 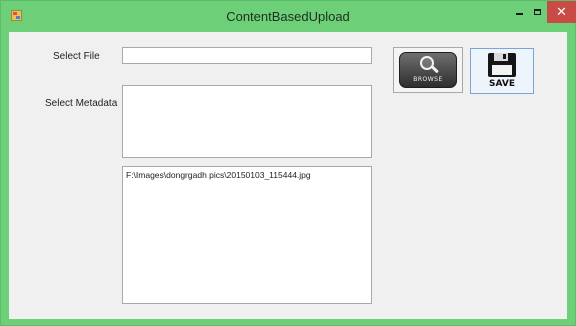 I want to click on floppy-label-area, so click(x=502, y=70).